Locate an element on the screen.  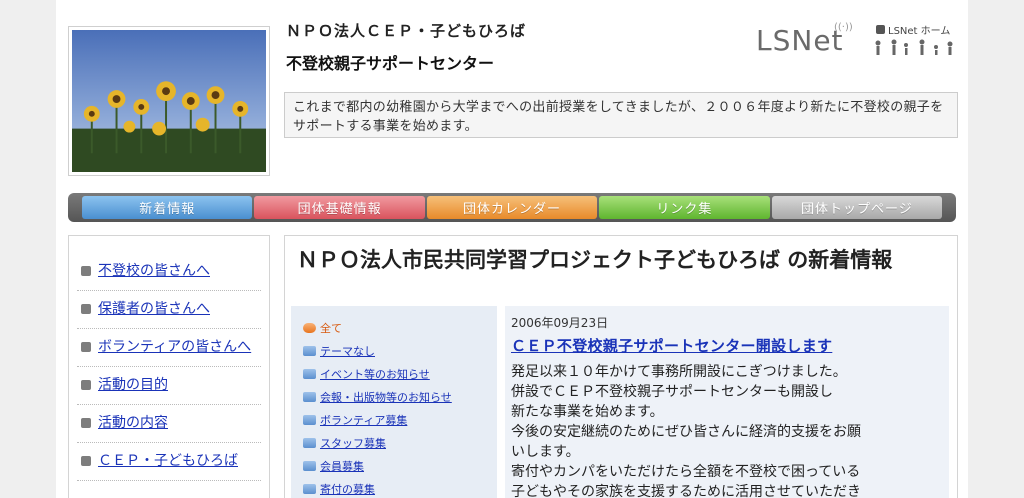
sidebar-item-parents: 保護者の皆さんへ is located at coordinates (169, 310).